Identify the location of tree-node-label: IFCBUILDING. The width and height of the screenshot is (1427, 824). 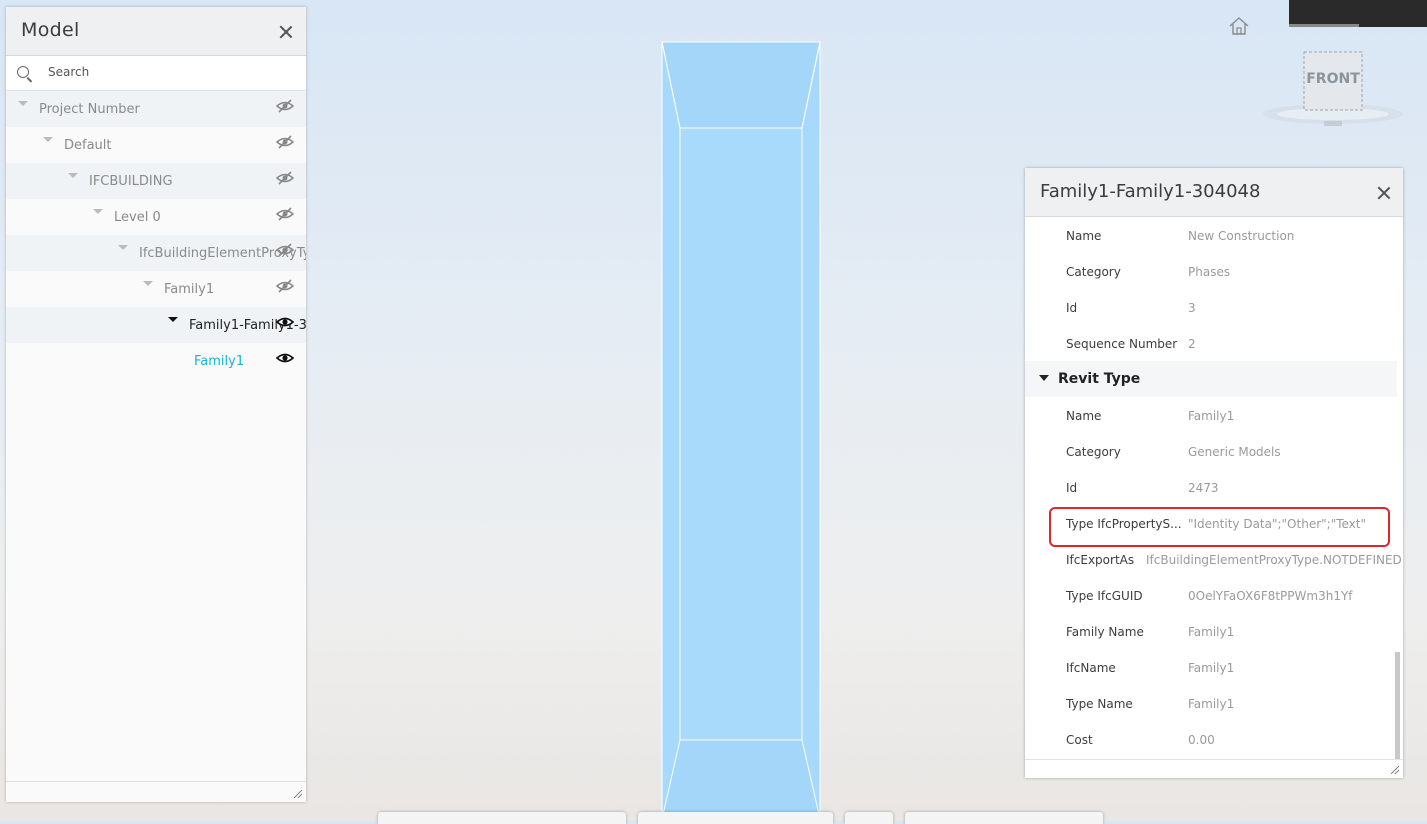
(131, 181).